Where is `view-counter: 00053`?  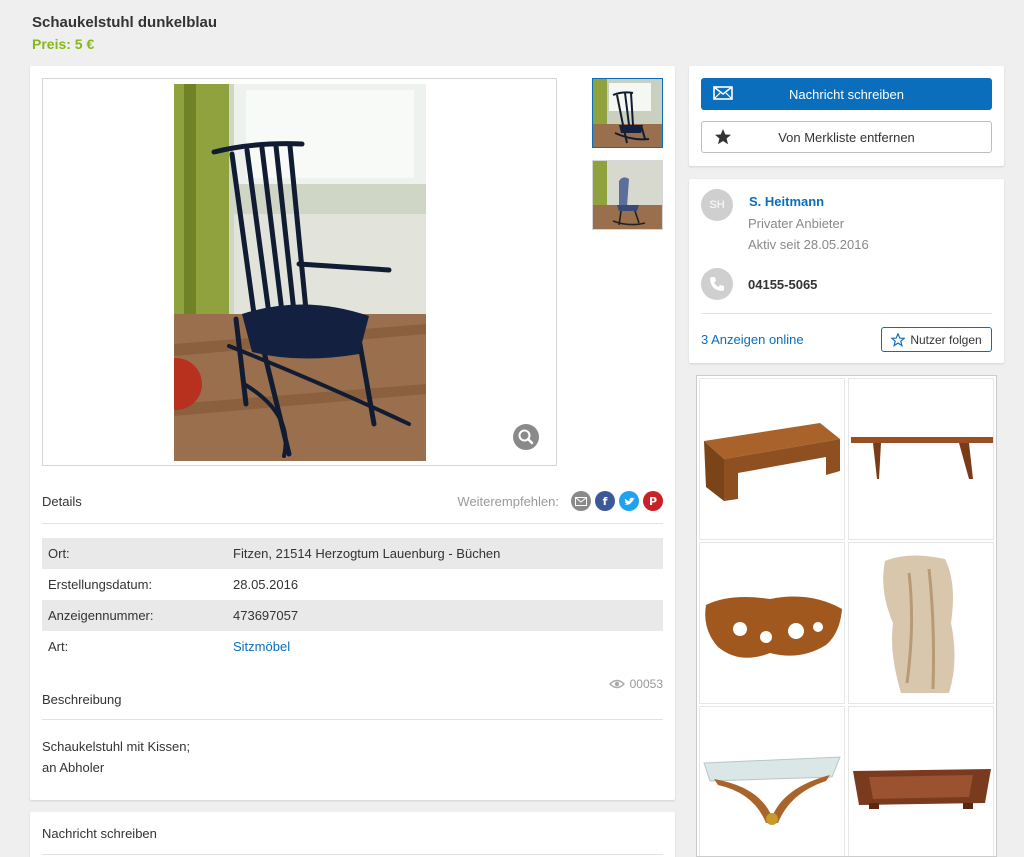
view-counter: 00053 is located at coordinates (635, 684).